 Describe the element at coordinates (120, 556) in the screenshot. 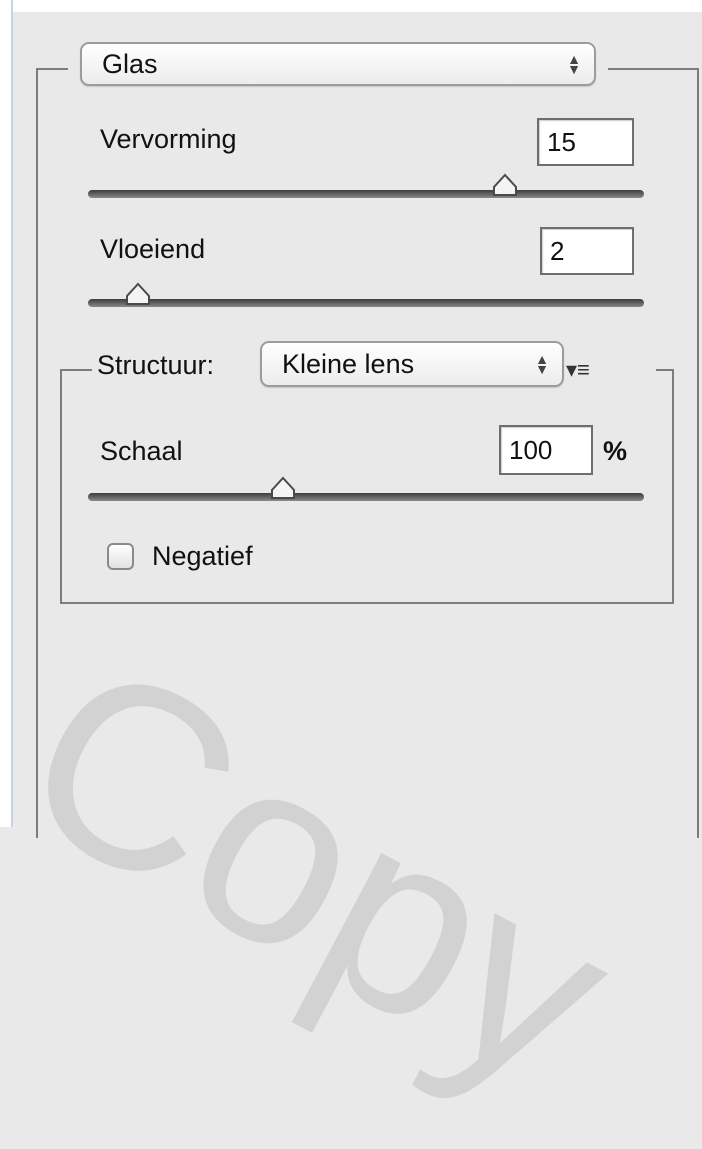

I see `invert-checkbox` at that location.